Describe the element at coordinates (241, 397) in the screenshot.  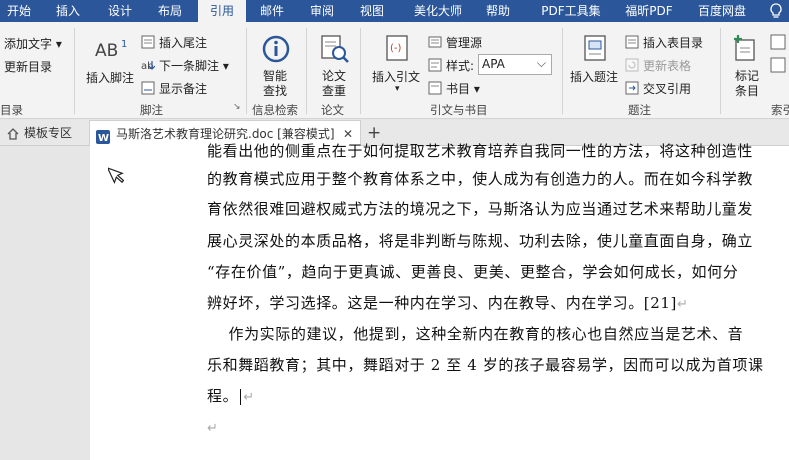
I see `text-caret` at that location.